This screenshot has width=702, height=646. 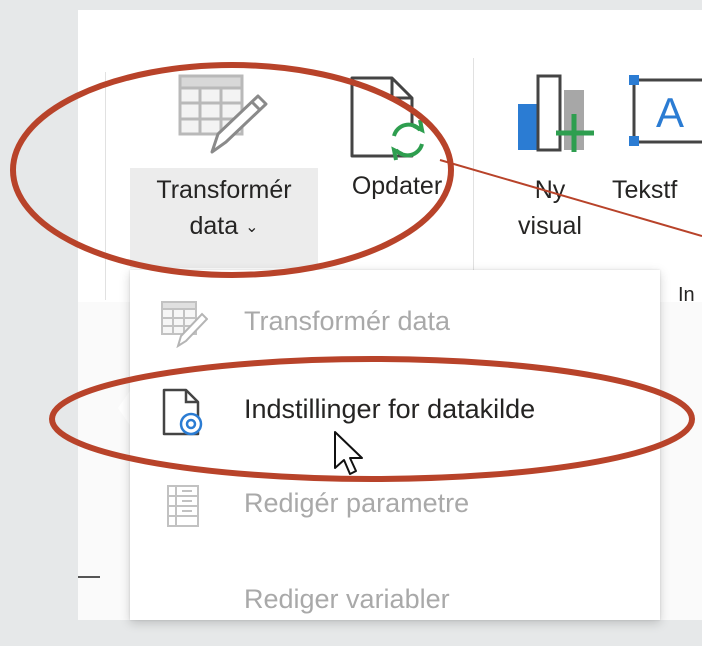 What do you see at coordinates (670, 112) in the screenshot?
I see `svg-text: A` at bounding box center [670, 112].